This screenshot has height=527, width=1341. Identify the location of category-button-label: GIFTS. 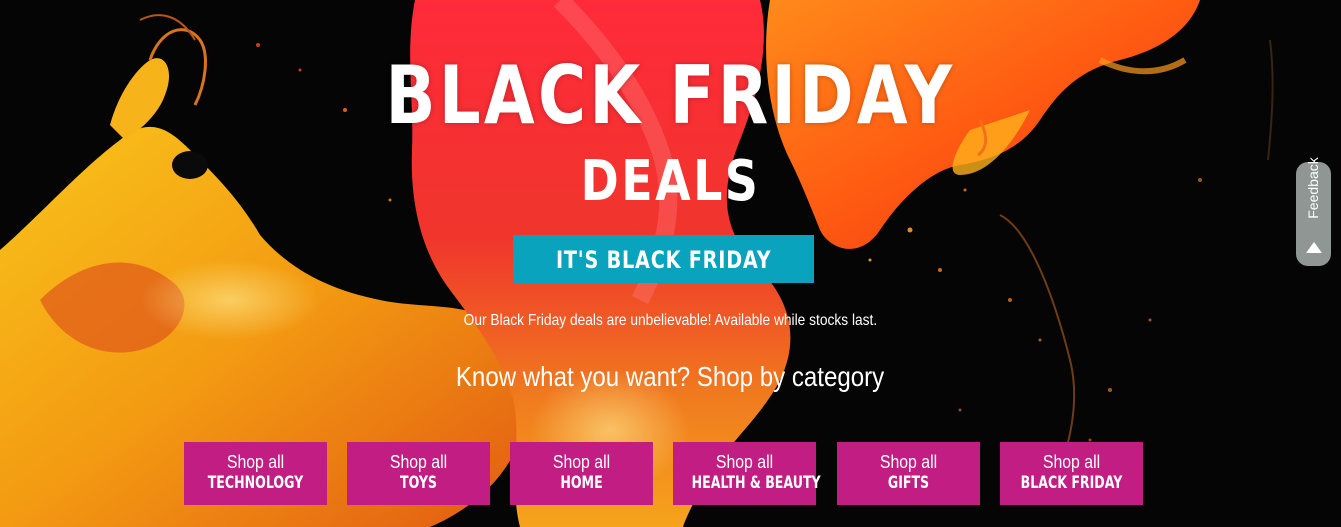
(908, 483).